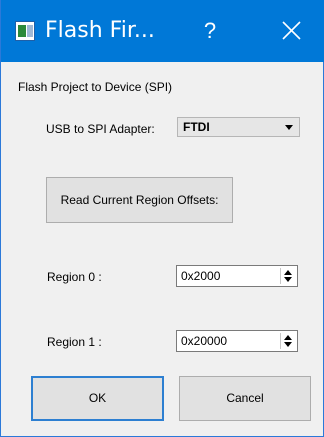  I want to click on region0-label: Region 0 :, so click(74, 277).